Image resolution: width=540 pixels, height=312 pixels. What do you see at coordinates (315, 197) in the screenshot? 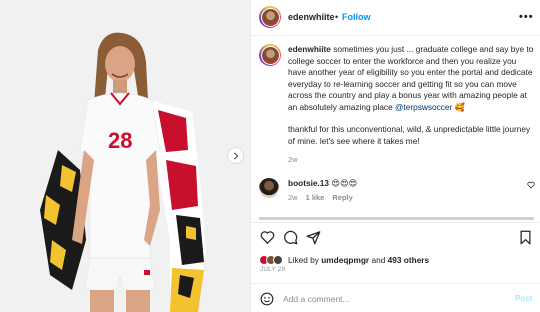
I see `comment-likes: 1 like` at bounding box center [315, 197].